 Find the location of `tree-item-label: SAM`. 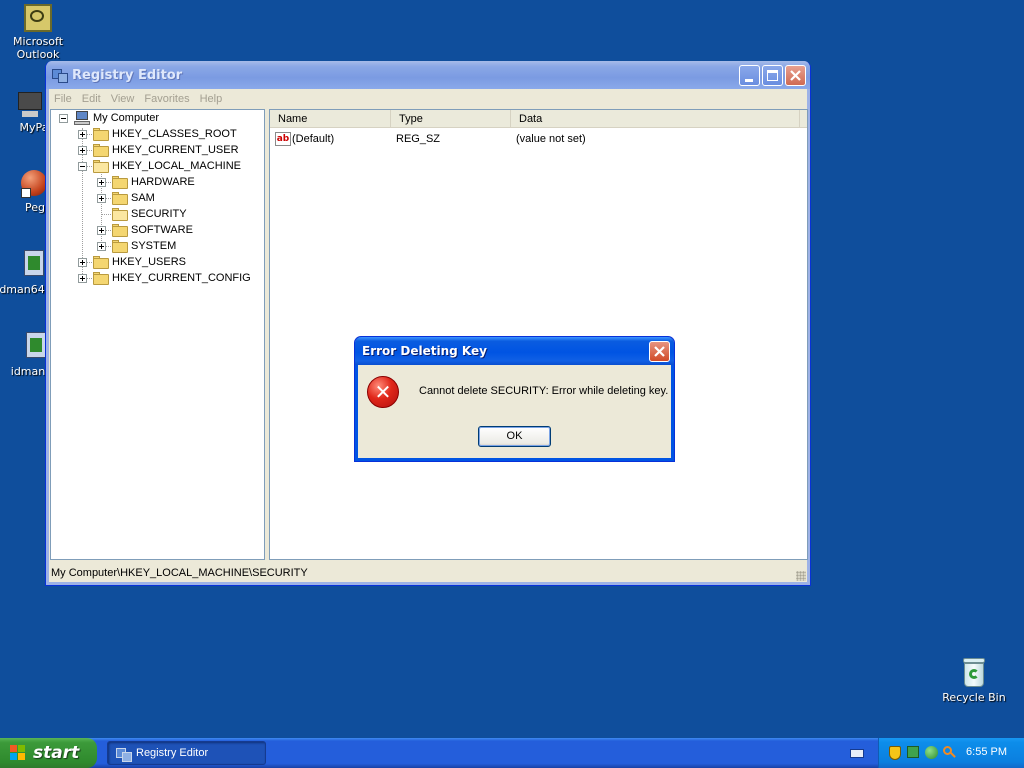

tree-item-label: SAM is located at coordinates (143, 198).